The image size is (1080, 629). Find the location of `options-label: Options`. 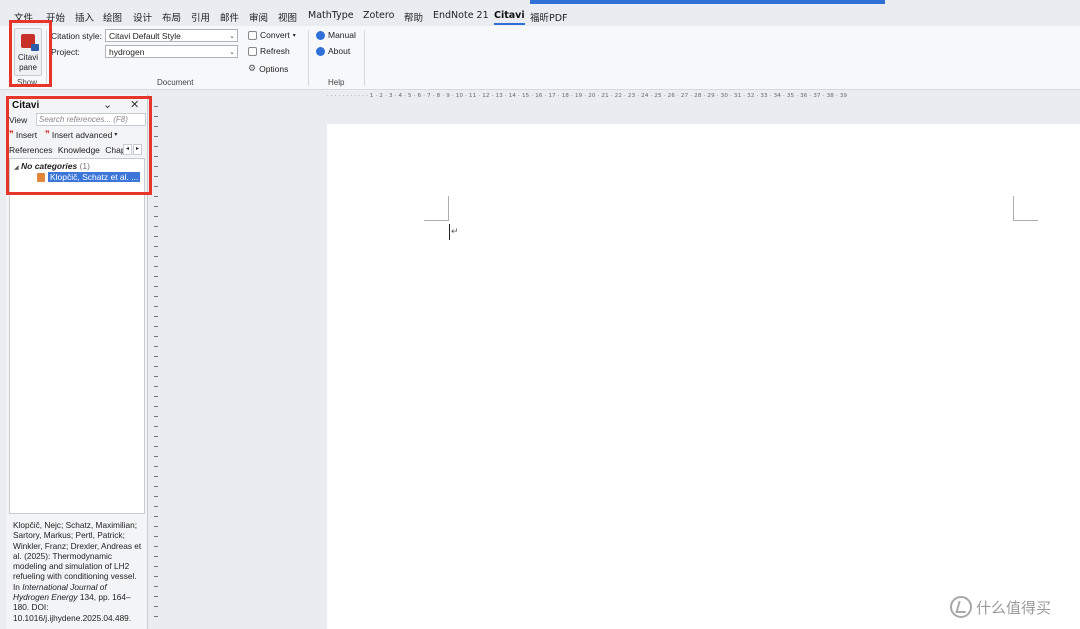

options-label: Options is located at coordinates (274, 68).